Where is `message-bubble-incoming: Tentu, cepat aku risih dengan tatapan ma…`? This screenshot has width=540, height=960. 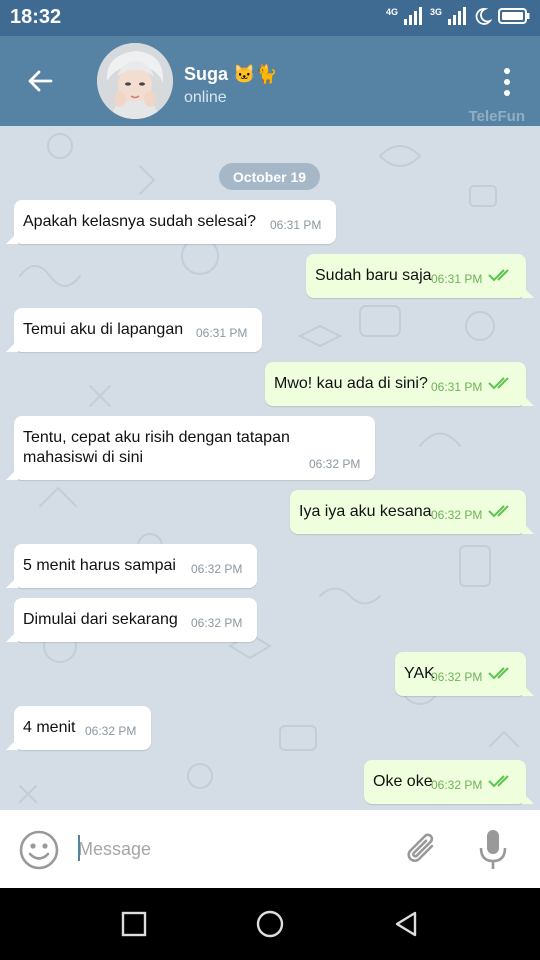
message-bubble-incoming: Tentu, cepat aku risih dengan tatapan ma… is located at coordinates (190, 448).